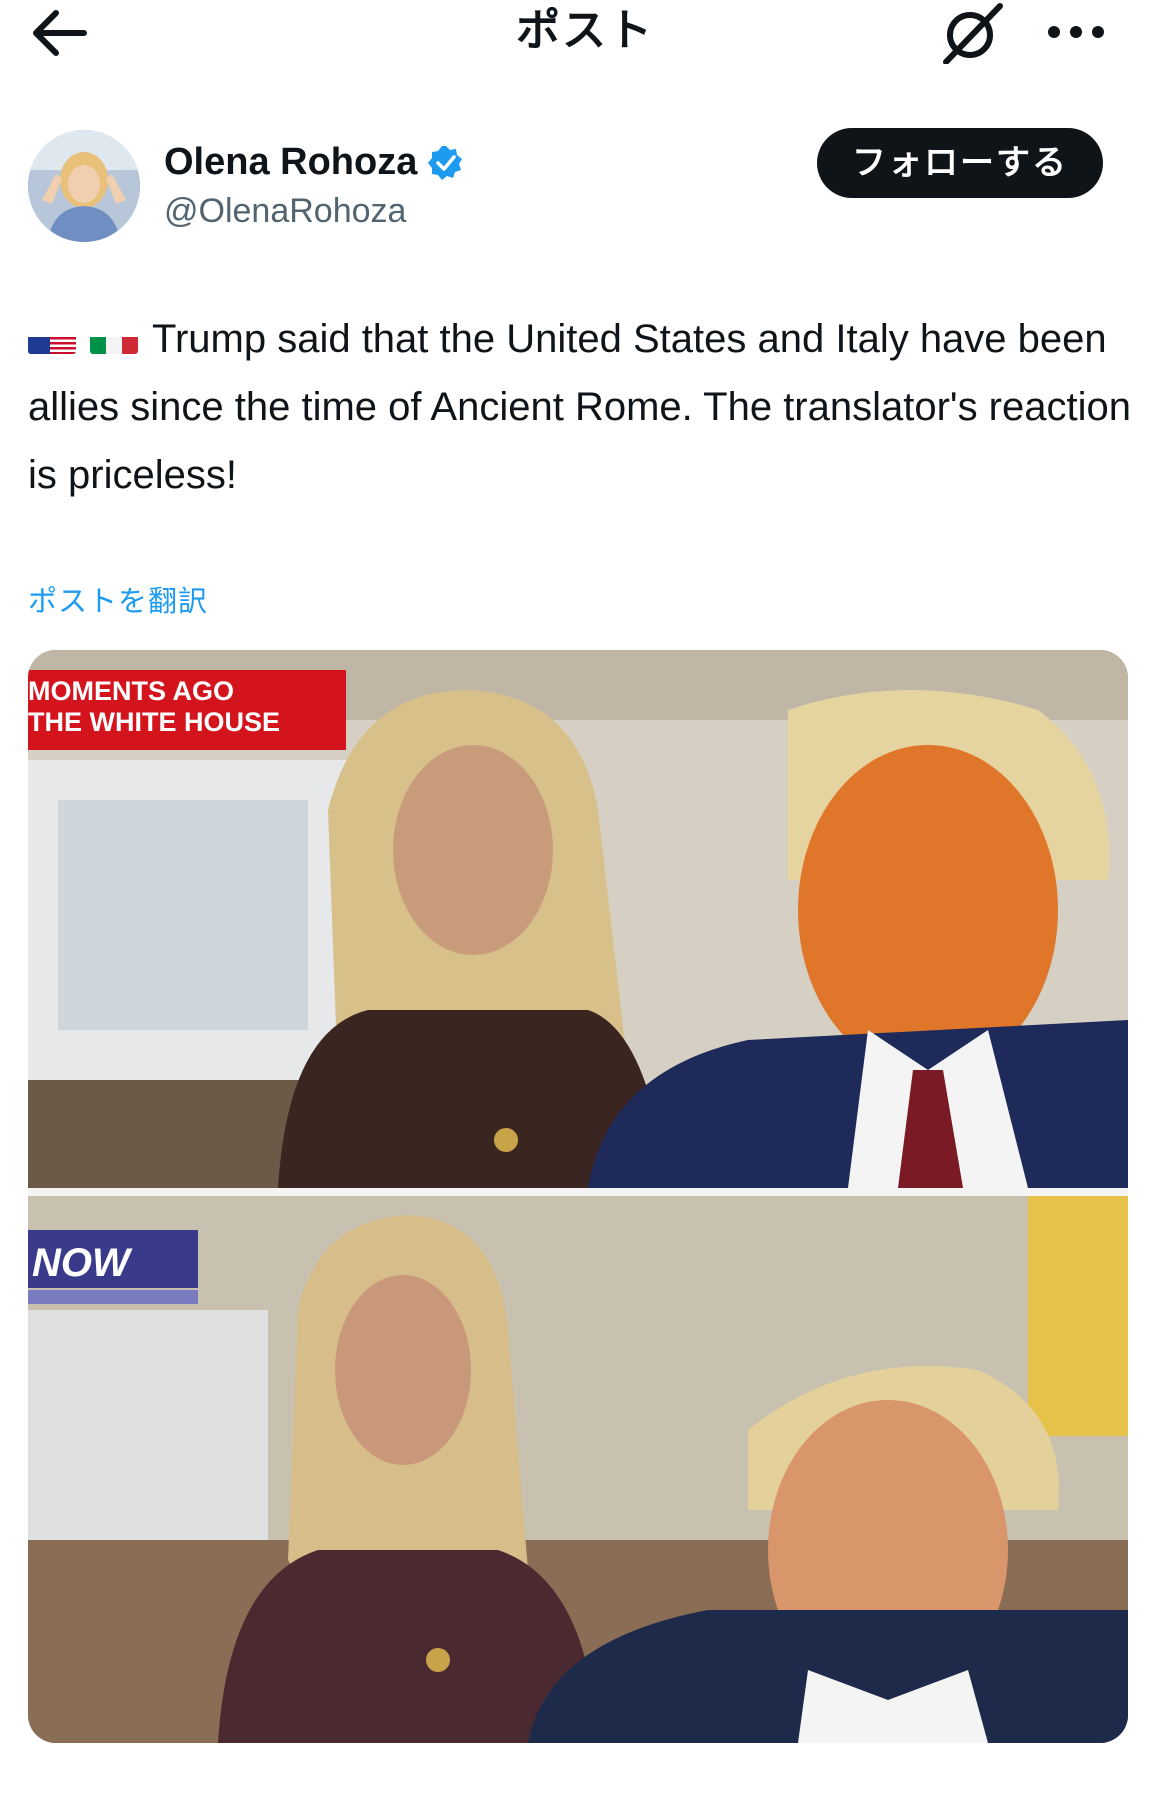  Describe the element at coordinates (960, 163) in the screenshot. I see `follow-button: フォローする` at that location.